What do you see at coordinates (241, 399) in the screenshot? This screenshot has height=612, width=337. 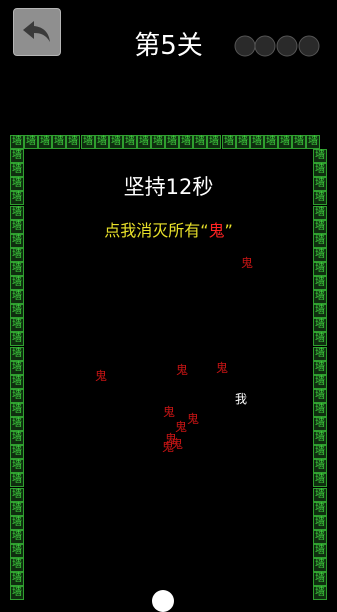 I see `player-character: 我` at bounding box center [241, 399].